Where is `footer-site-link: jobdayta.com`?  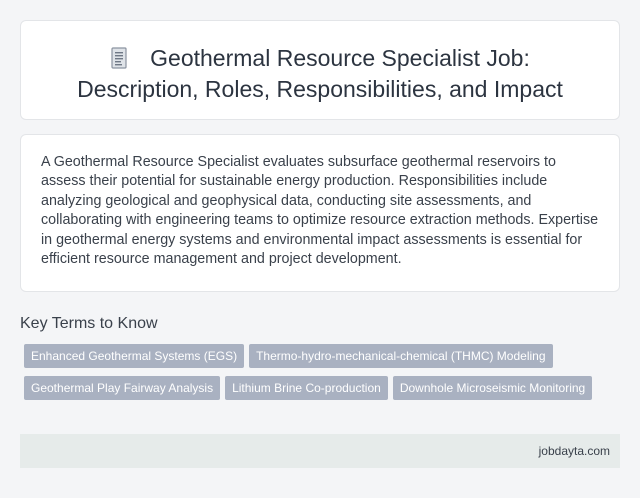 footer-site-link: jobdayta.com is located at coordinates (574, 451).